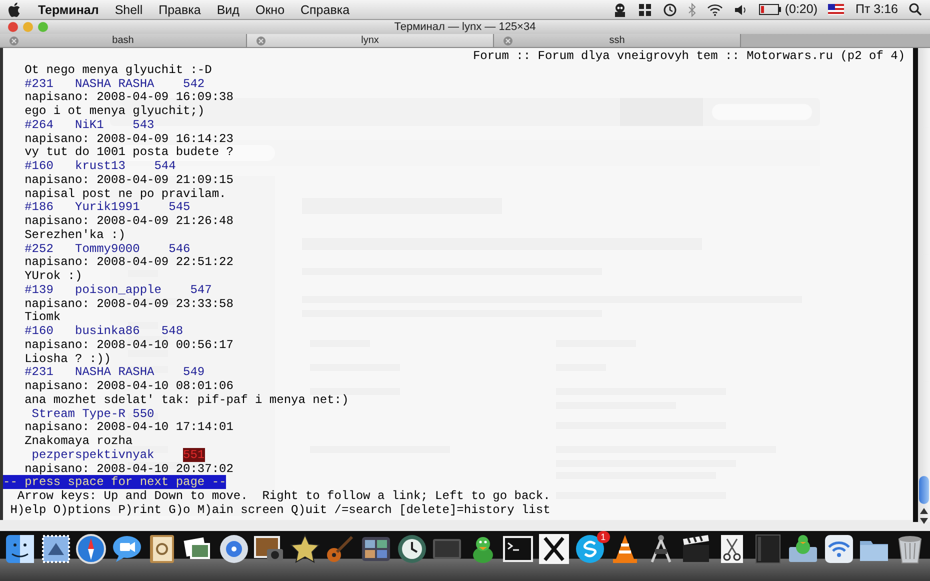 The image size is (930, 581). Describe the element at coordinates (186, 399) in the screenshot. I see `terminal-line: ana mozhet sdelat' tak: pif-paf i menya net:)` at that location.